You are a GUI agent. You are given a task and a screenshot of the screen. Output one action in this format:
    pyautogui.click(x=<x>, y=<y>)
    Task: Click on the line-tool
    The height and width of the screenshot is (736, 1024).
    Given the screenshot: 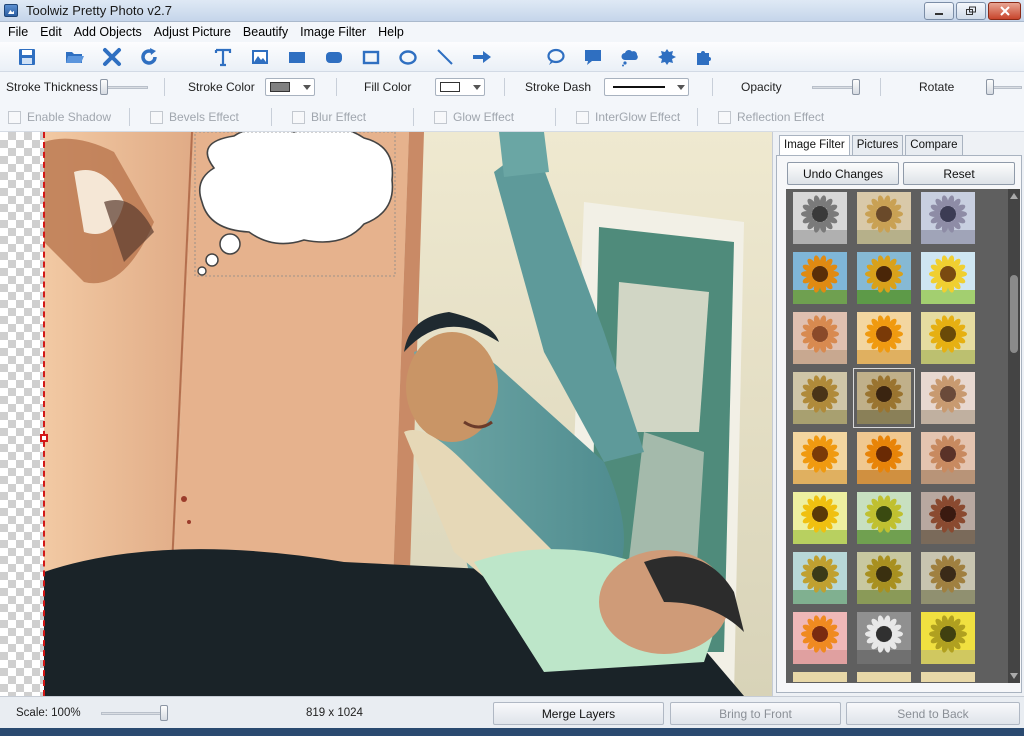 What is the action you would take?
    pyautogui.click(x=445, y=57)
    